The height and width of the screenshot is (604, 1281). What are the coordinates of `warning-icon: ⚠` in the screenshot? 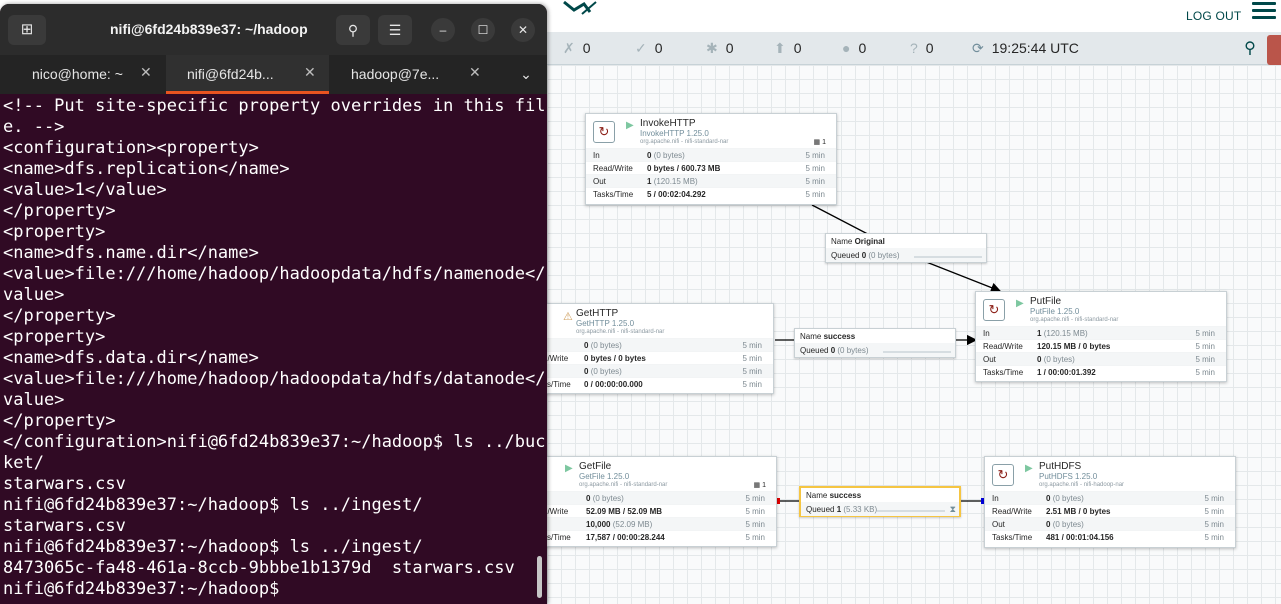 It's located at (568, 317).